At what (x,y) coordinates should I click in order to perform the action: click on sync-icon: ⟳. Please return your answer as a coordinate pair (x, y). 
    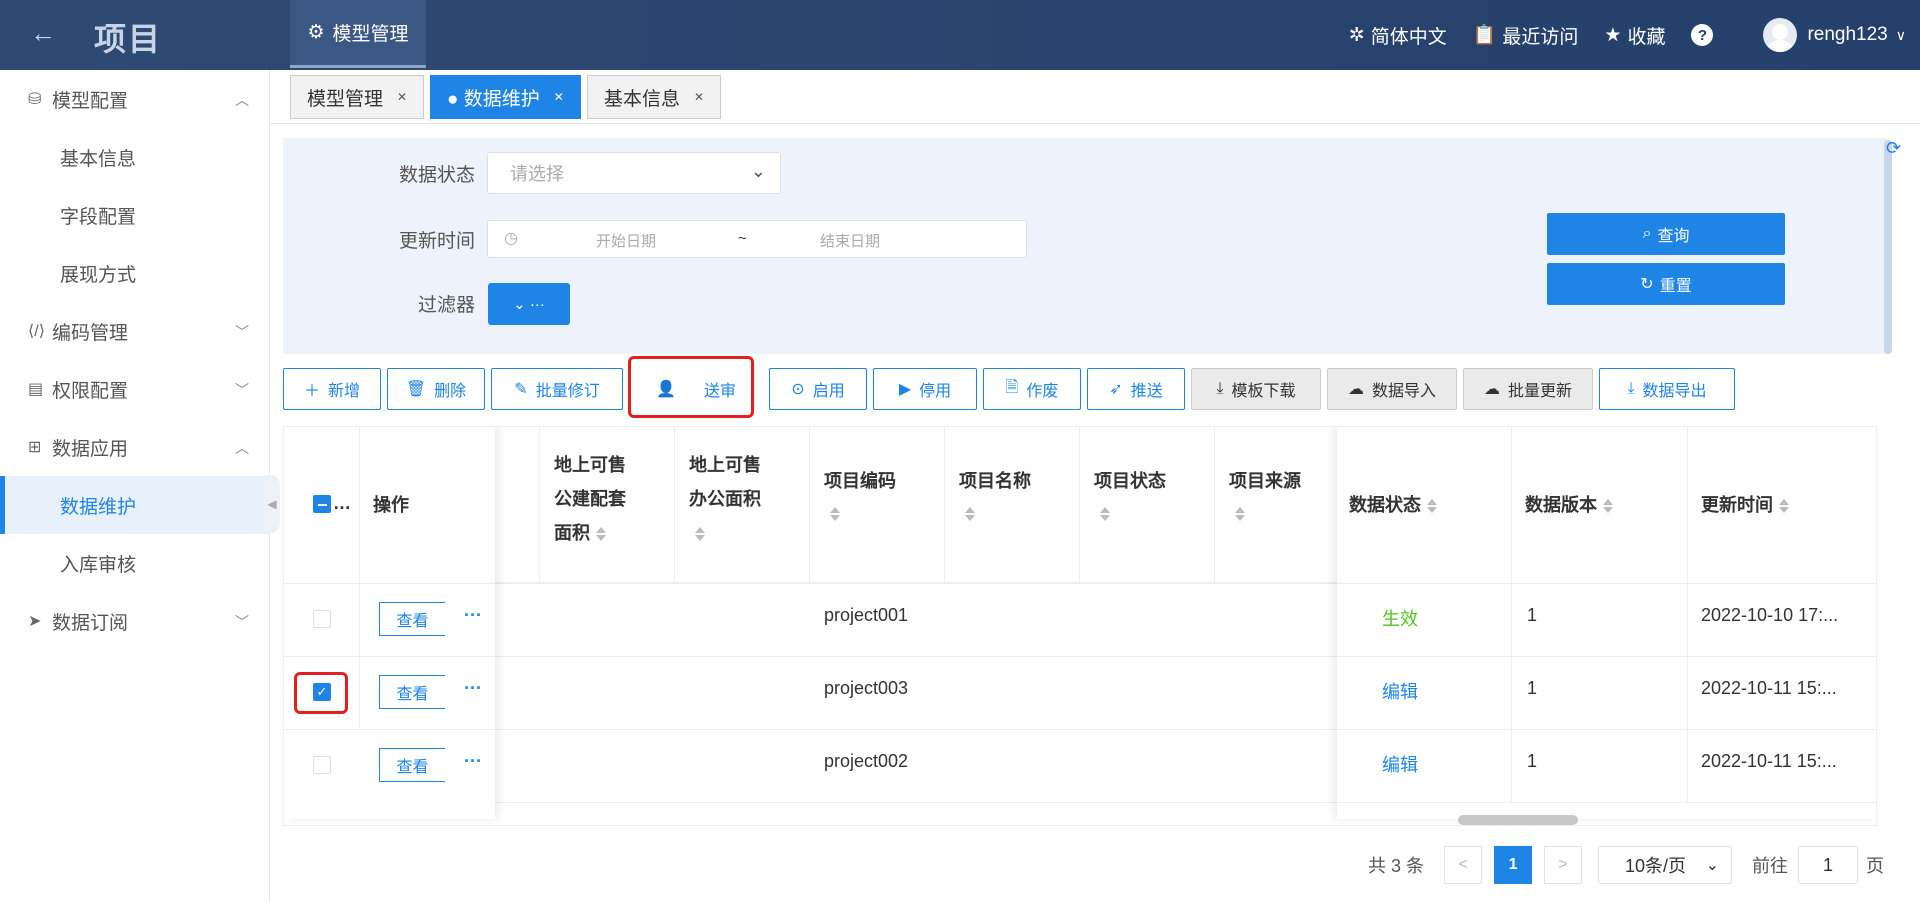
    Looking at the image, I should click on (1893, 148).